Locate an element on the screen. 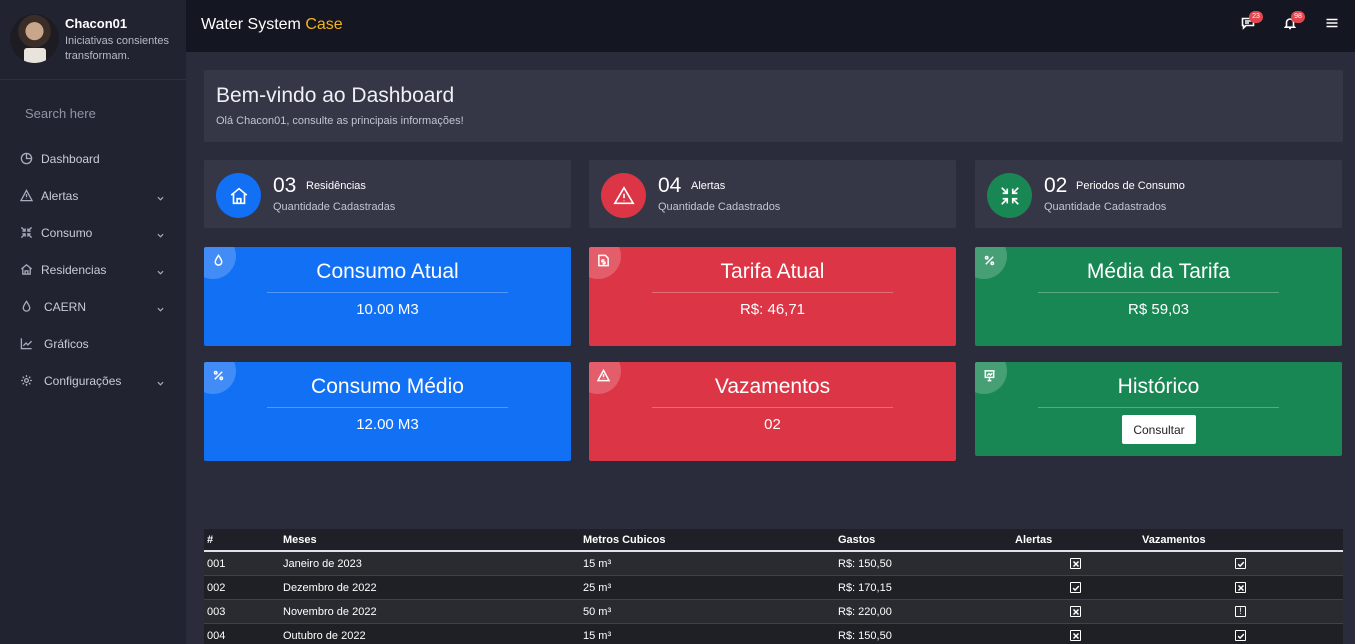 The image size is (1355, 644). table-row: 003 Novembro de 2022 50 m³ R$: 220,00! is located at coordinates (773, 612).